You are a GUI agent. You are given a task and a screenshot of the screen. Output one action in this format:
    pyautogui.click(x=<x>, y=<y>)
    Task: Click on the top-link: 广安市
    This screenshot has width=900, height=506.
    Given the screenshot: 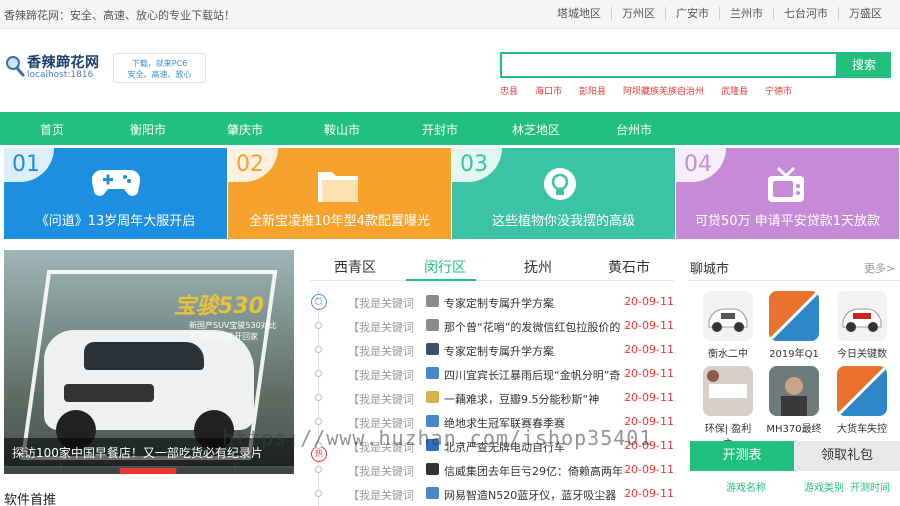 What is the action you would take?
    pyautogui.click(x=692, y=13)
    